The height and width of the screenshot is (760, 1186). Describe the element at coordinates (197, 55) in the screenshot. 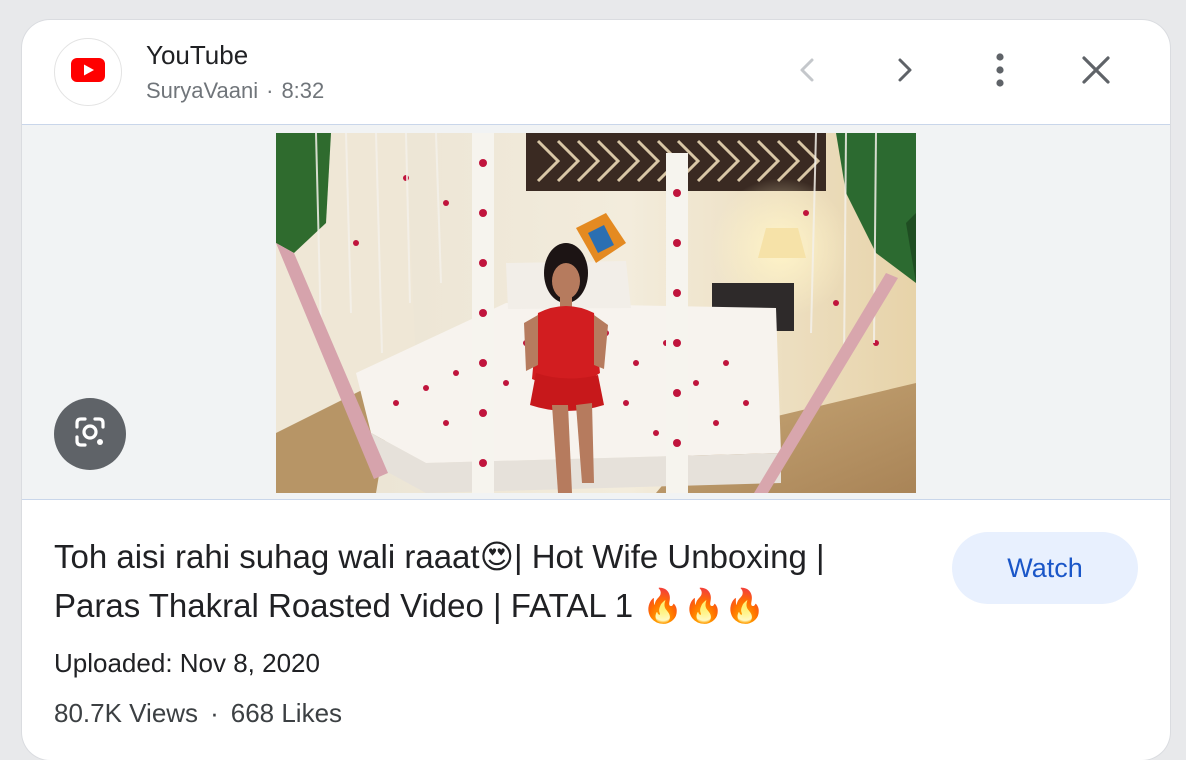

I see `source-name: YouTube` at that location.